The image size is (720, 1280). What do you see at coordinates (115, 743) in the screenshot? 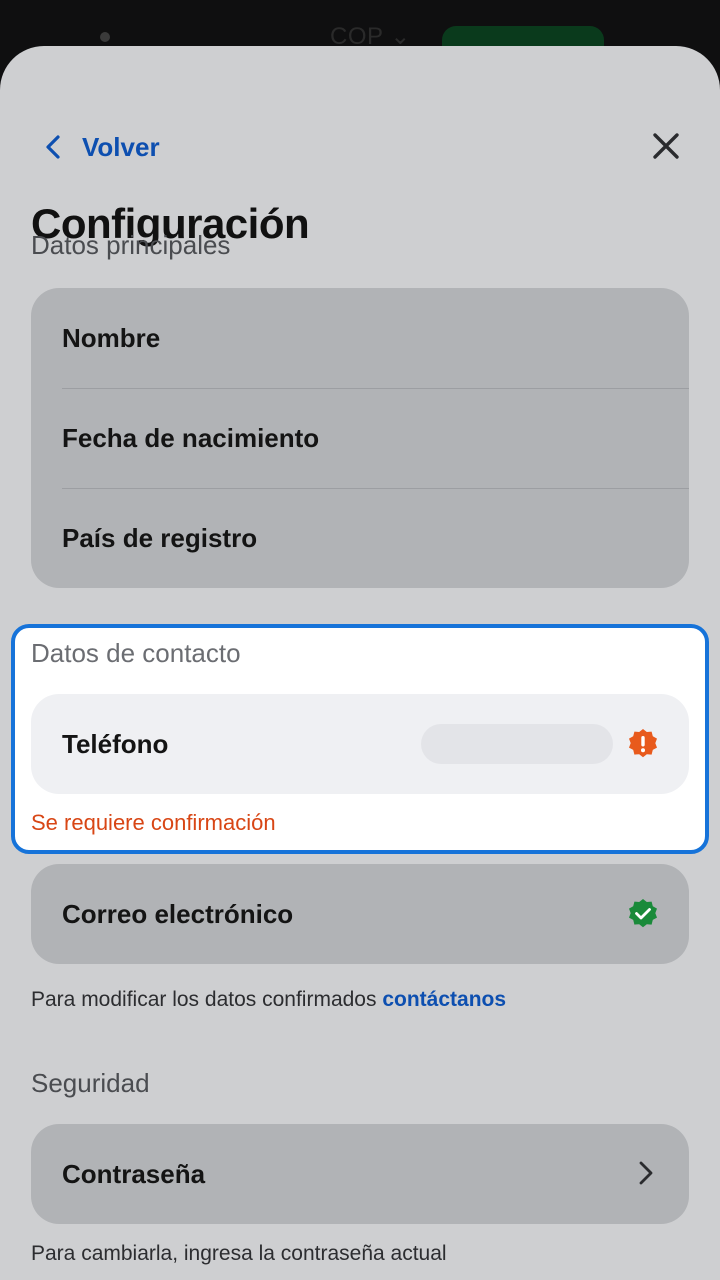
I see `phone-label: Teléfono` at bounding box center [115, 743].